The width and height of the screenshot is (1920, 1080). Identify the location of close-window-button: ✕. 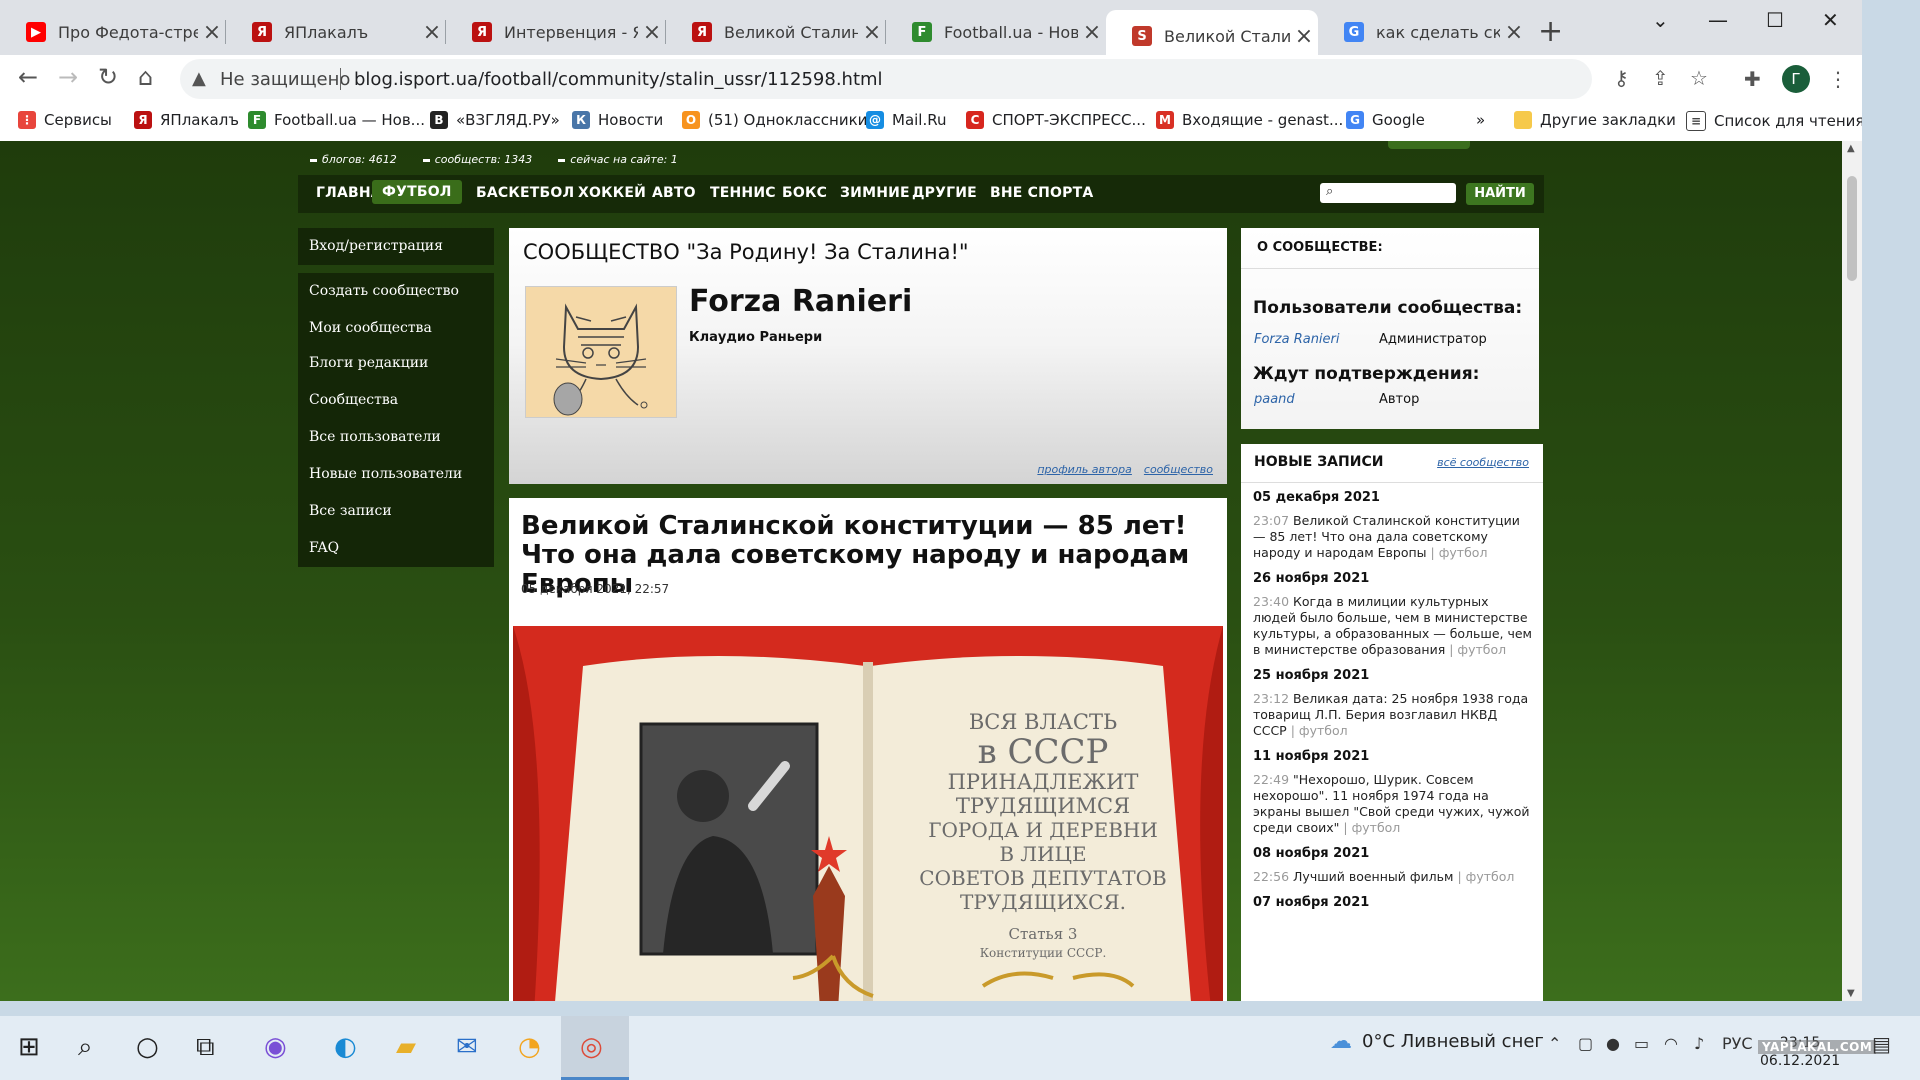
(1830, 20).